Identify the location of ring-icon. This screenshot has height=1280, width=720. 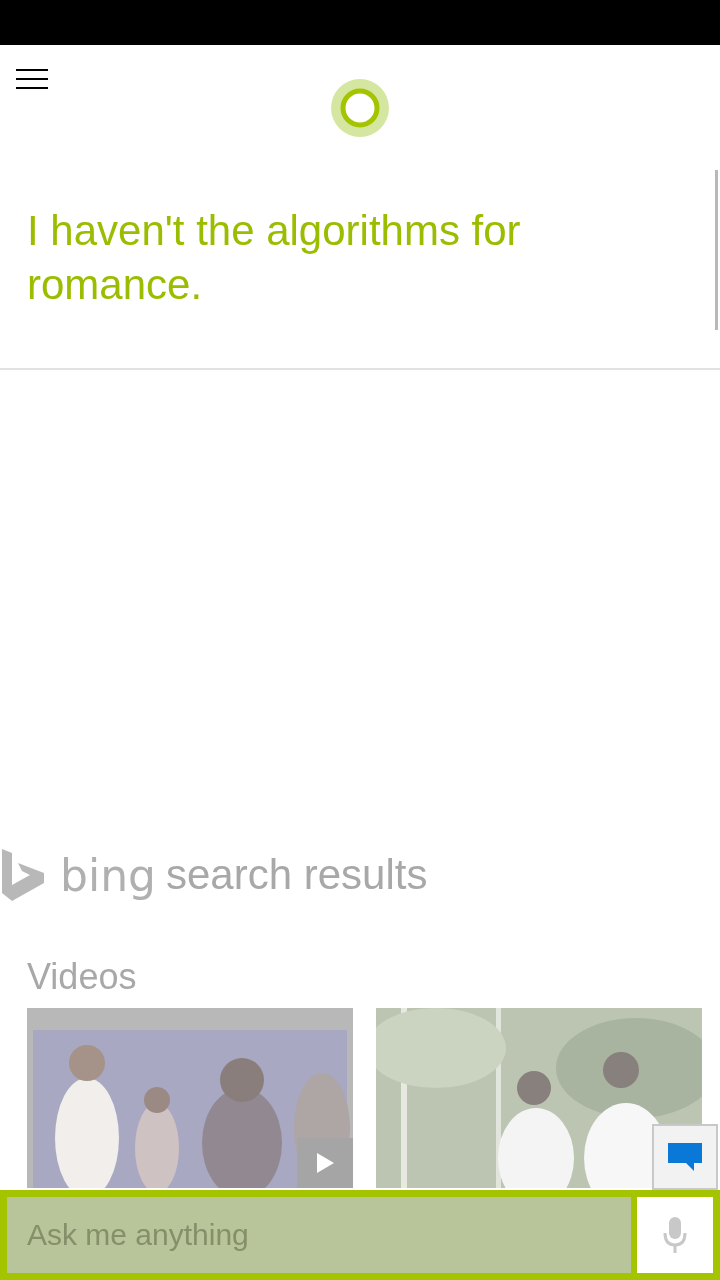
(360, 108).